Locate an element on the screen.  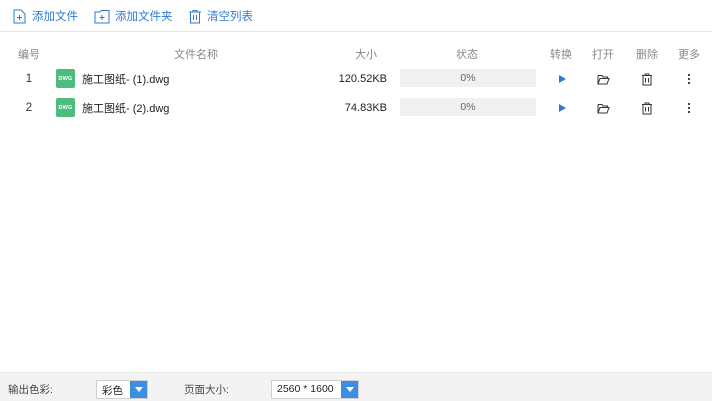
header-more: 更多 is located at coordinates (689, 55).